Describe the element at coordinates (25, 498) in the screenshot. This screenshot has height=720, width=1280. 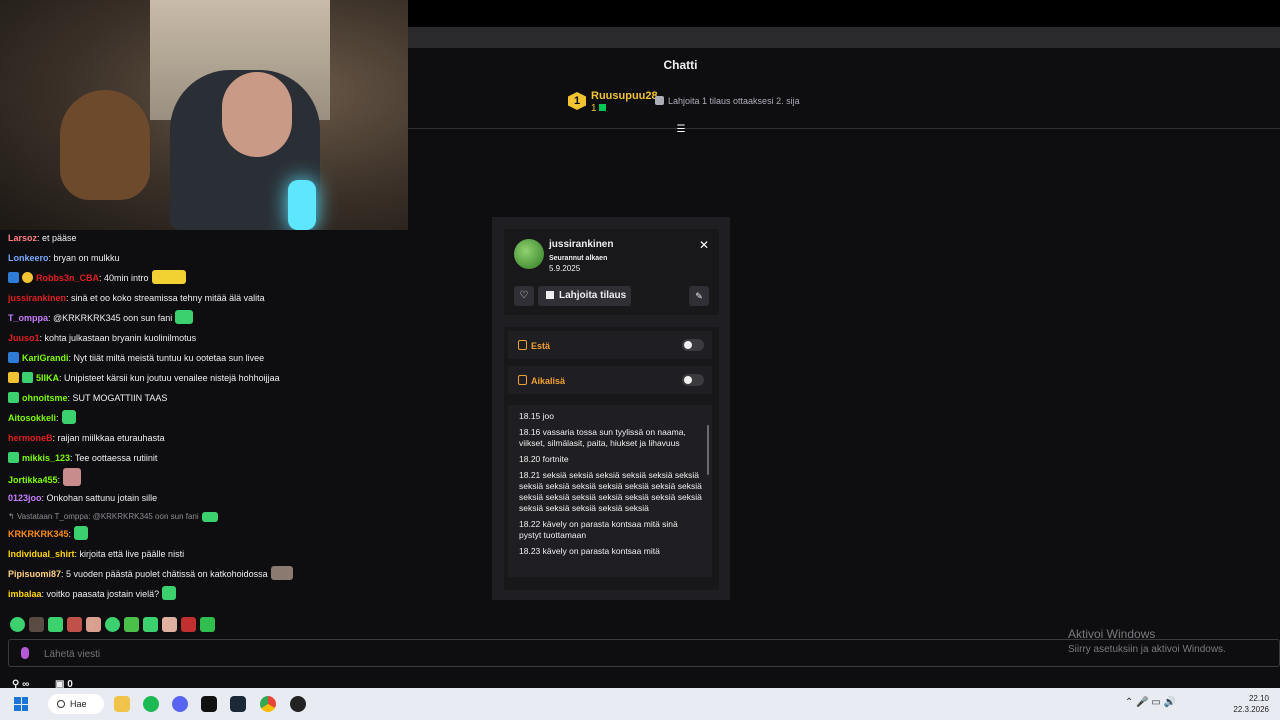
I see `chat-username: 0123joo` at that location.